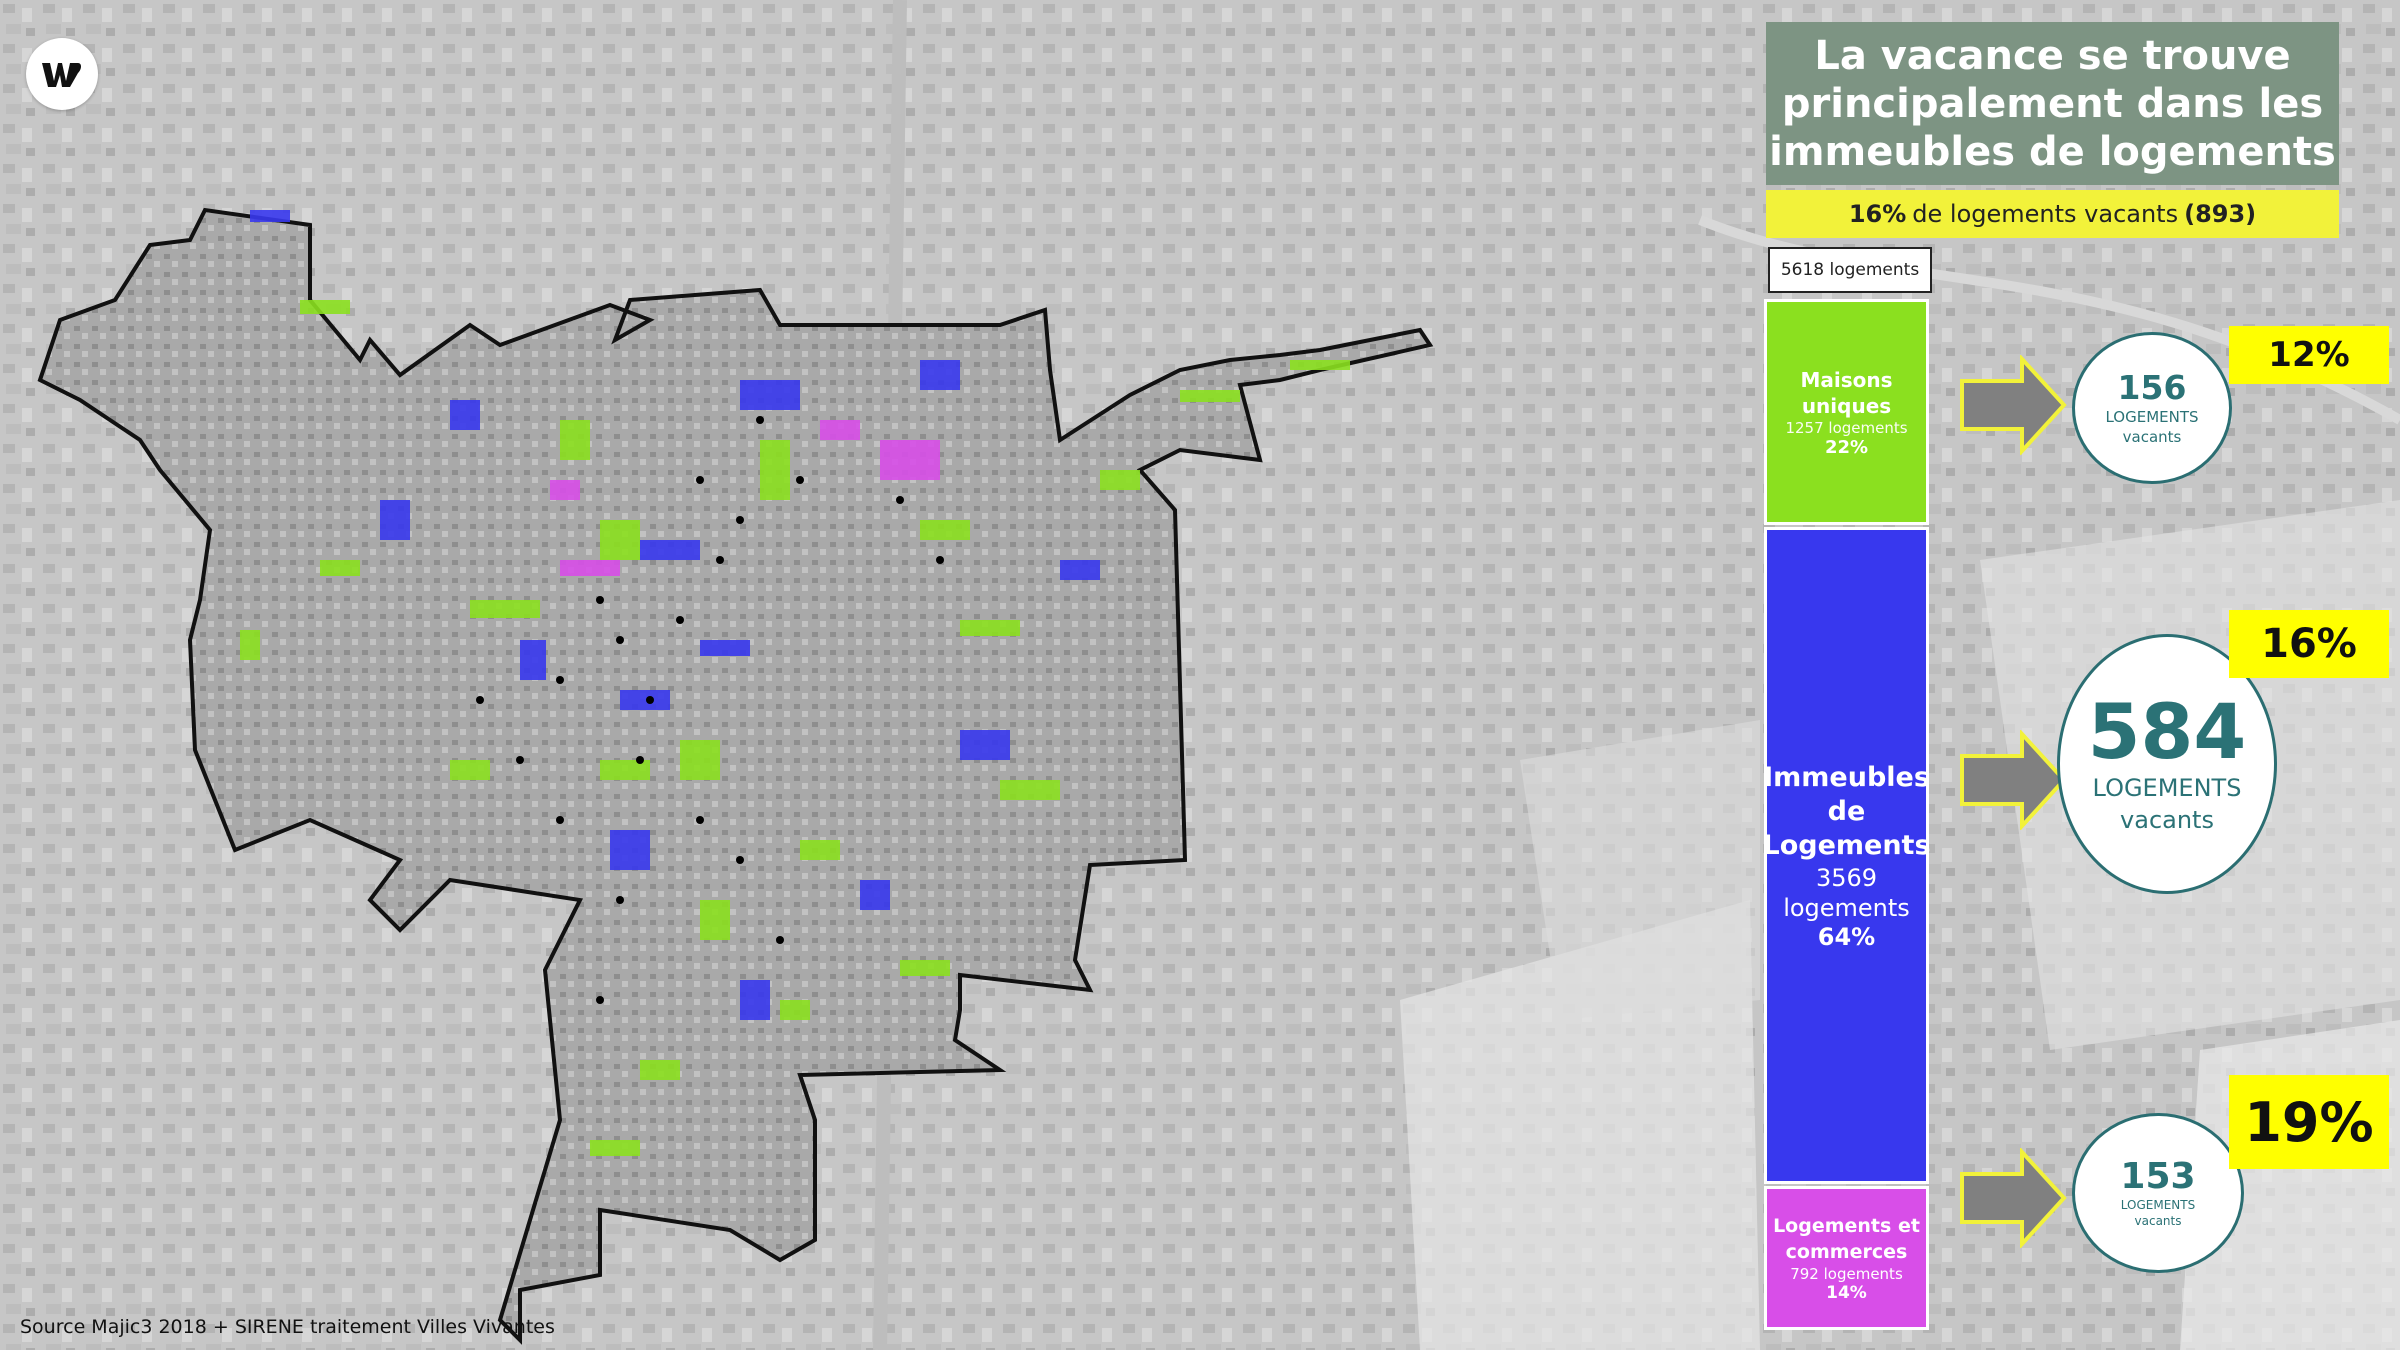  Describe the element at coordinates (1846, 845) in the screenshot. I see `segment-name: Logements` at that location.